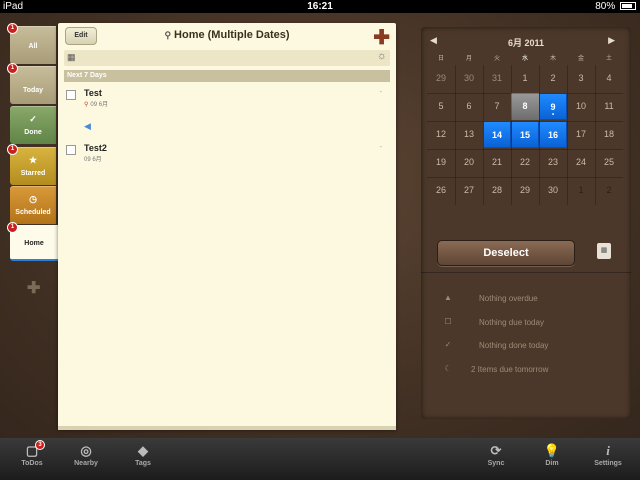 This screenshot has width=640, height=480. What do you see at coordinates (86, 105) in the screenshot?
I see `pin-icon: ⚲` at bounding box center [86, 105].